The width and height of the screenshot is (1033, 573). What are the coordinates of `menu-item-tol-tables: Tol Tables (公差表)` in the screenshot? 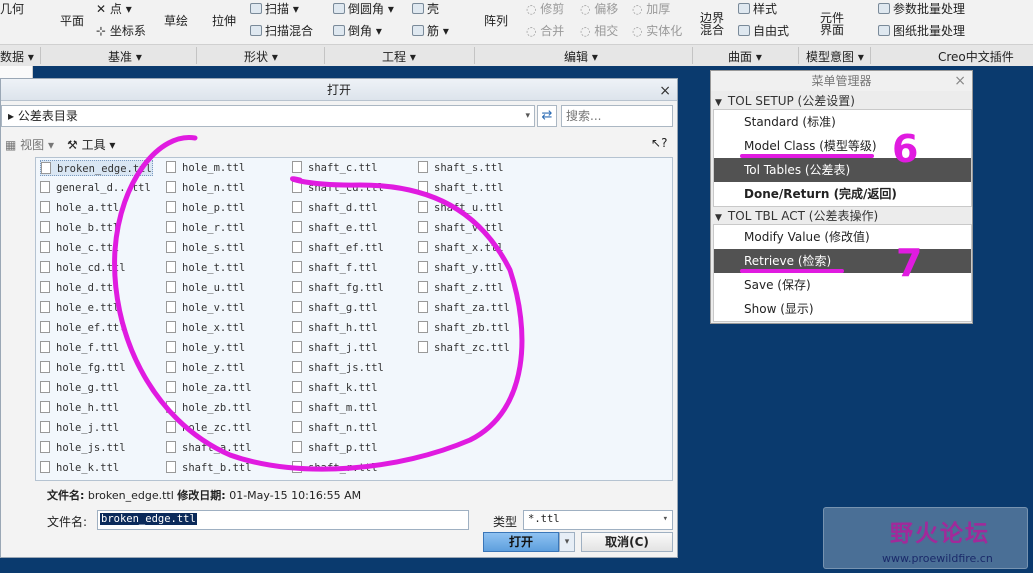 It's located at (842, 170).